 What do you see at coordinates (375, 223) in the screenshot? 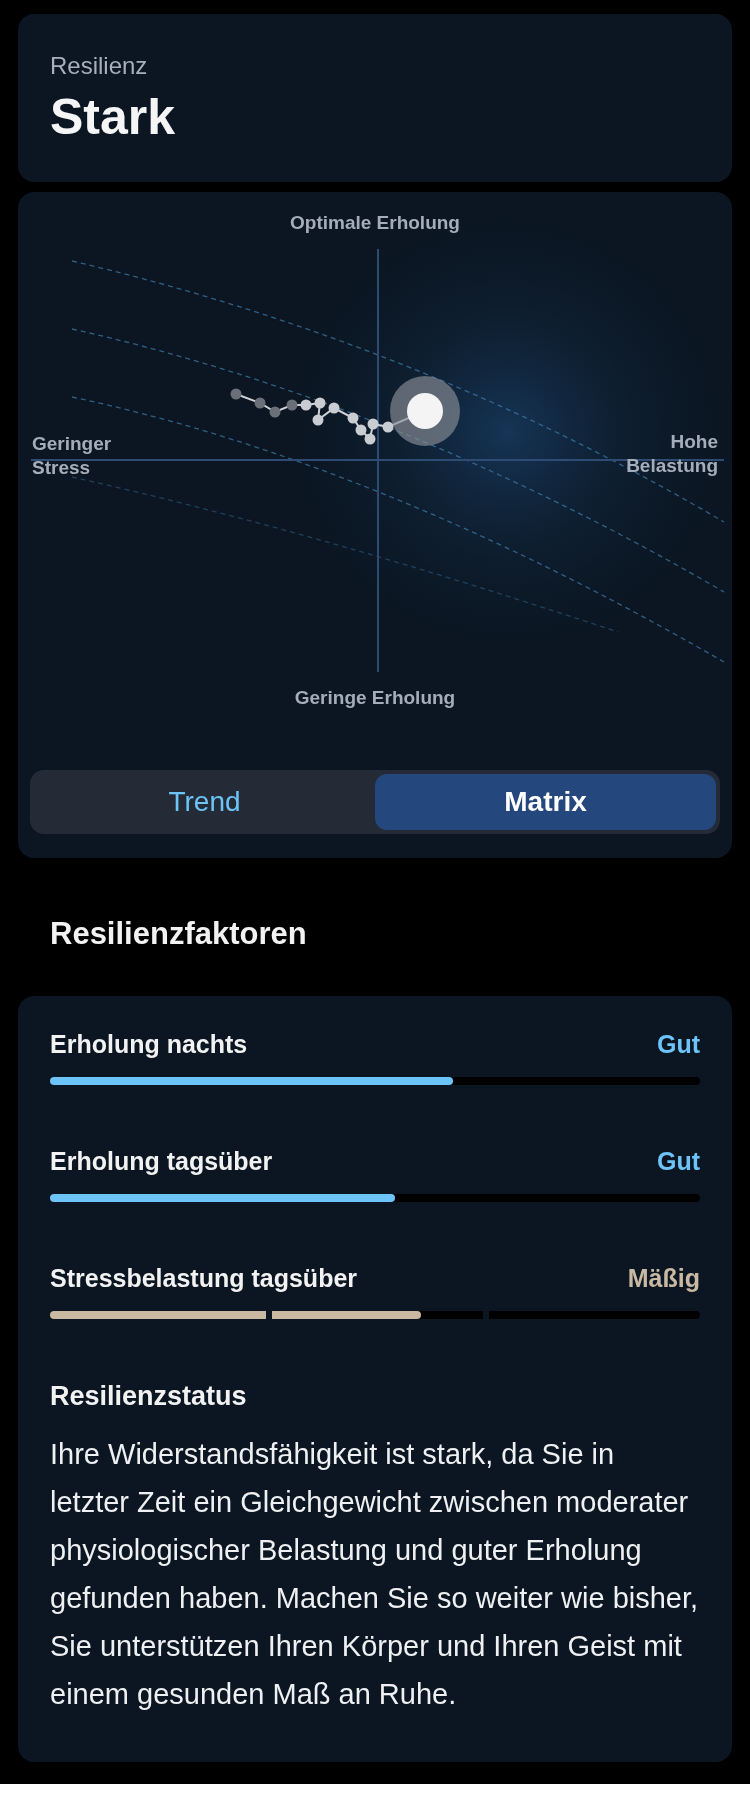
I see `axis-label: Optimale Erholung` at bounding box center [375, 223].